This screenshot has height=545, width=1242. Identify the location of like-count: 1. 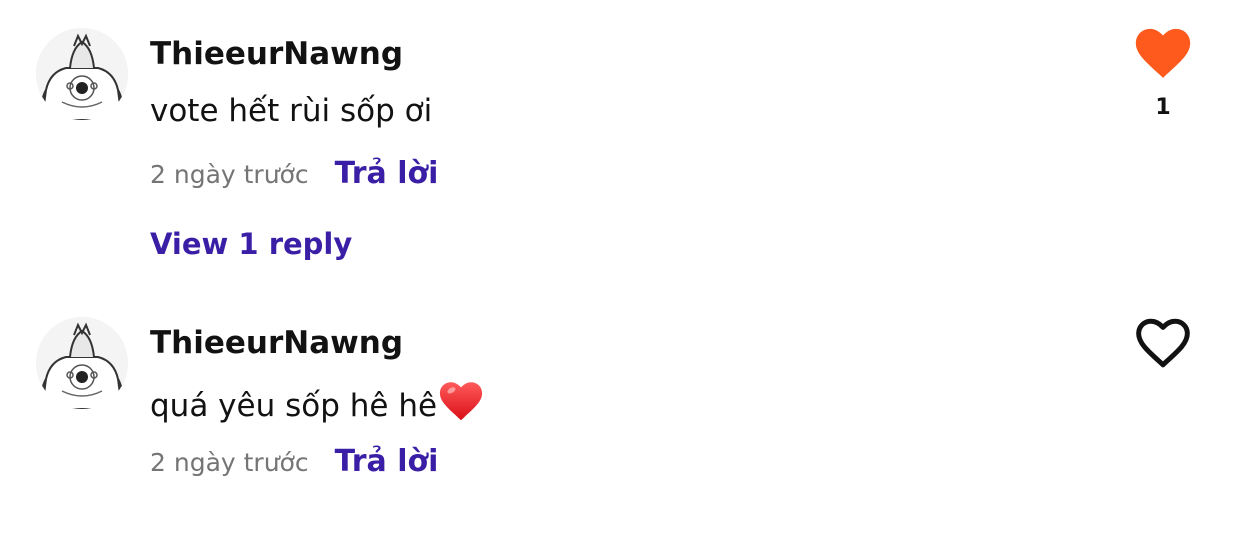
(1163, 107).